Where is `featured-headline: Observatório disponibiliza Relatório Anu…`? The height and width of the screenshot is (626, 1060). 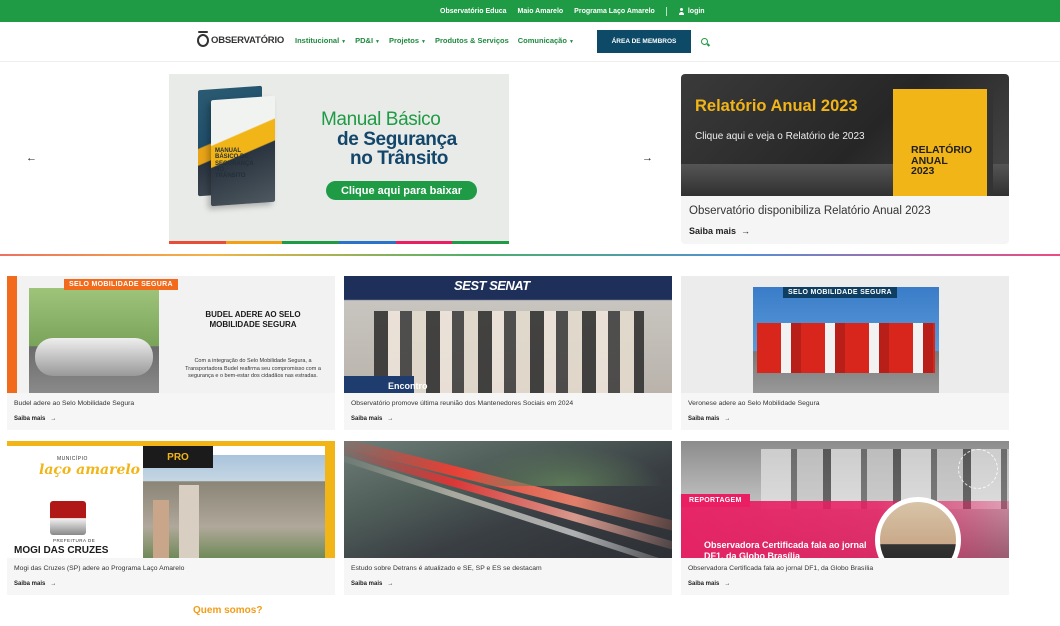 featured-headline: Observatório disponibiliza Relatório Anu… is located at coordinates (810, 211).